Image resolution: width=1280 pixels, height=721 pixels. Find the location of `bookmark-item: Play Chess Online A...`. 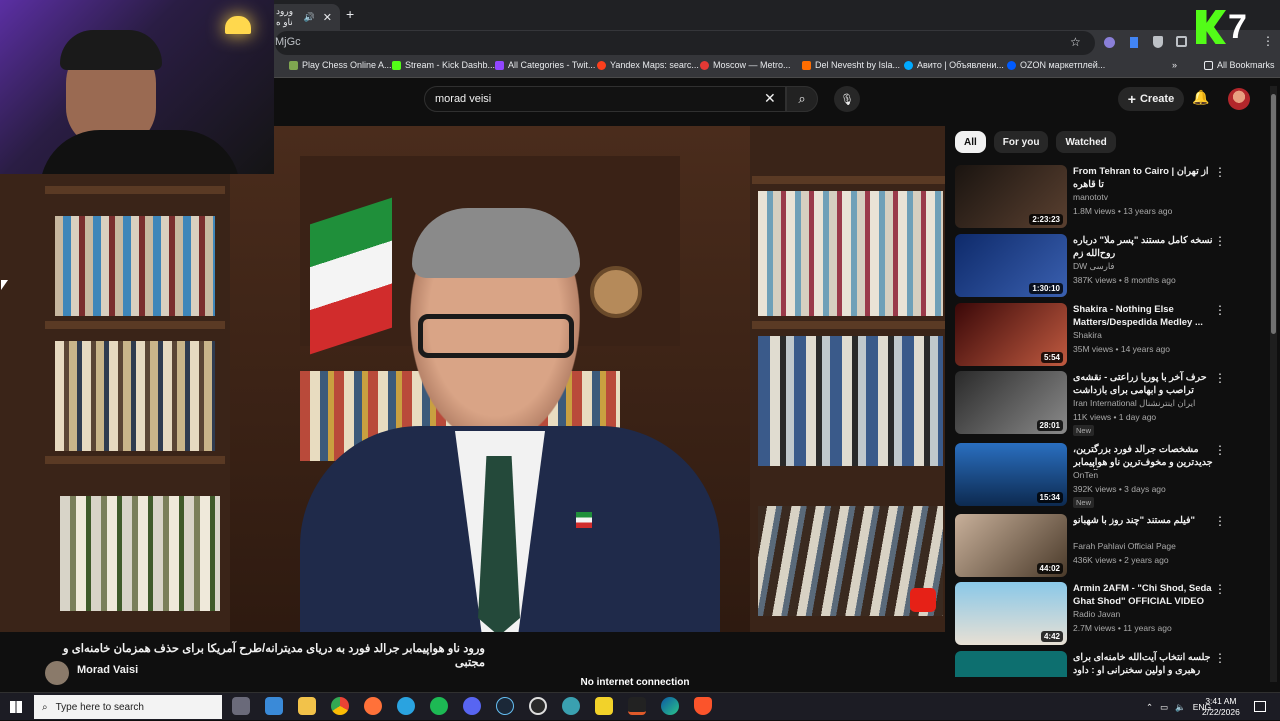

bookmark-item: Play Chess Online A... is located at coordinates (340, 65).